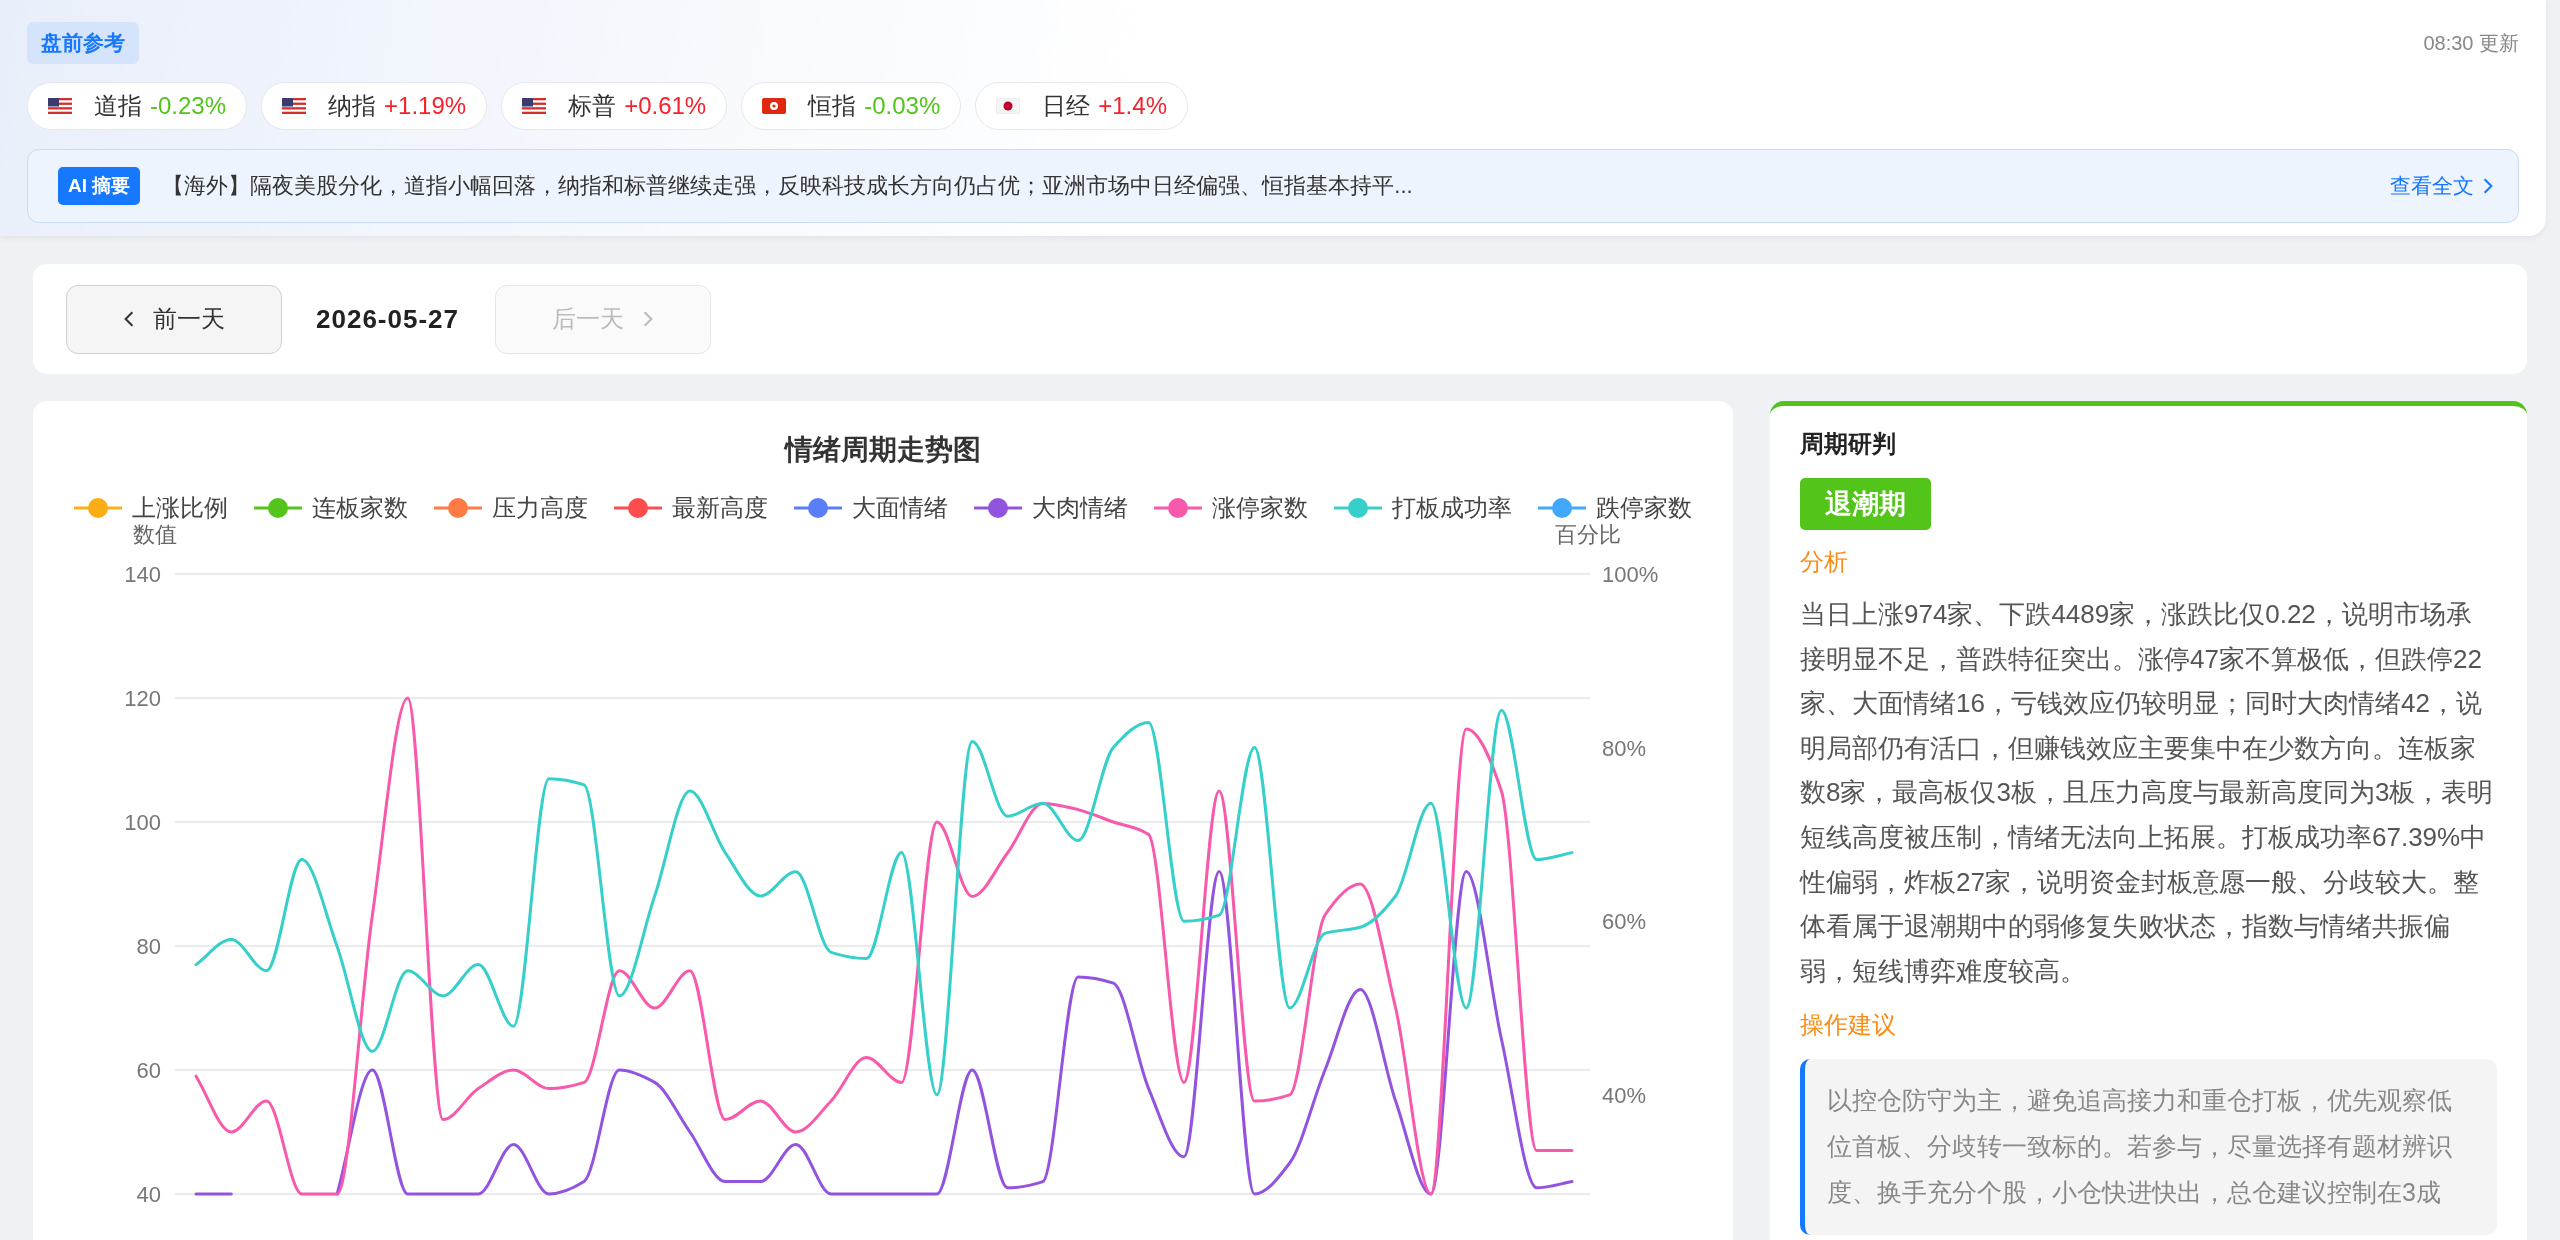  Describe the element at coordinates (1260, 508) in the screenshot. I see `legend-label: 涨停家数` at that location.